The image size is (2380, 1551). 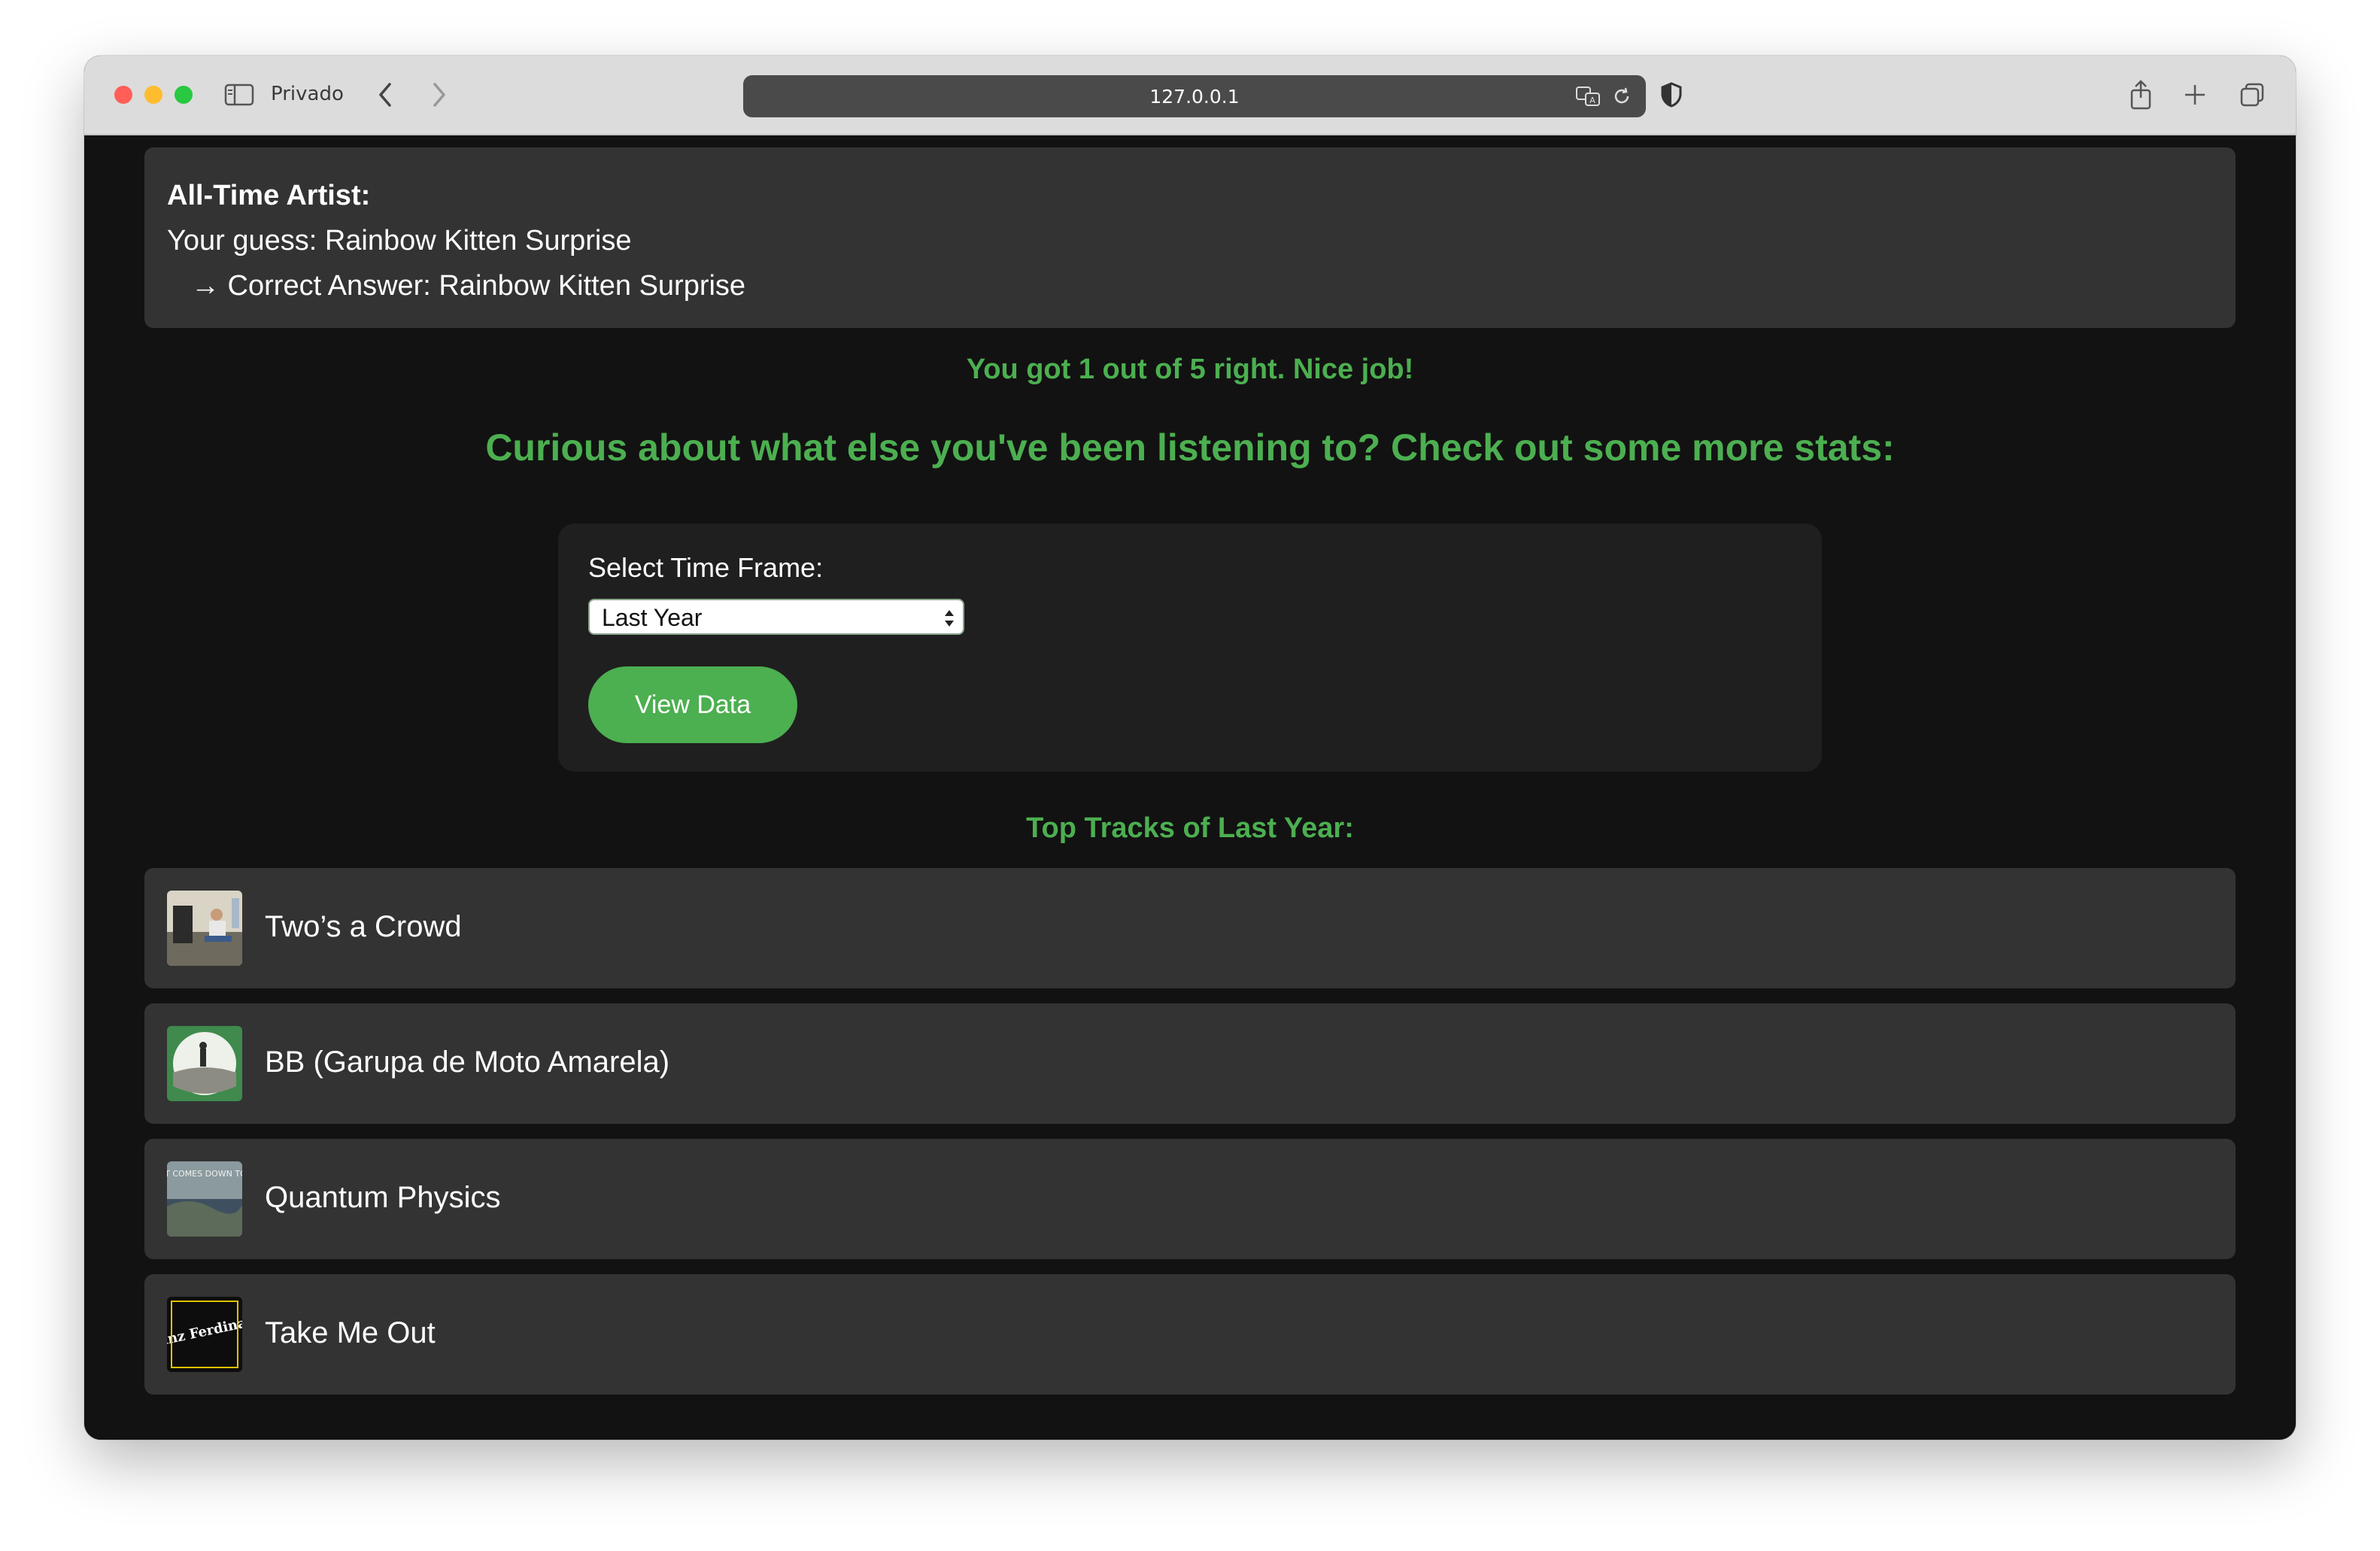 I want to click on sidebar-icon, so click(x=239, y=95).